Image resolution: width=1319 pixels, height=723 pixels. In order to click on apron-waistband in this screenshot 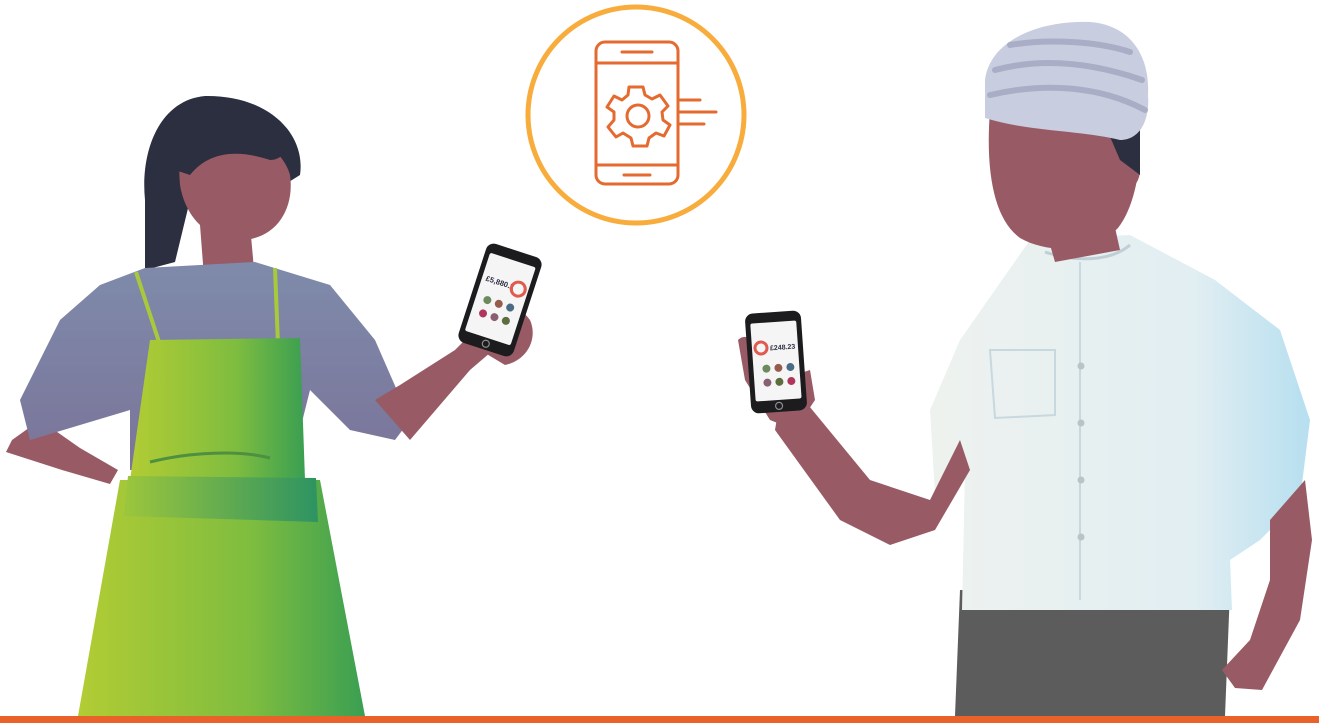, I will do `click(221, 499)`.